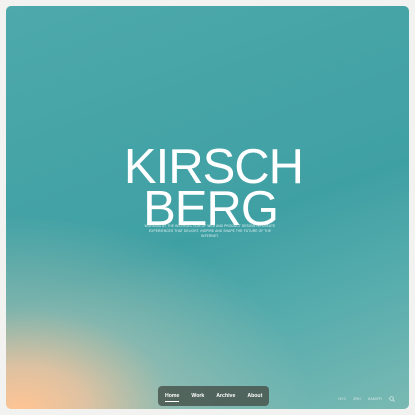 The width and height of the screenshot is (415, 415). Describe the element at coordinates (197, 396) in the screenshot. I see `nav-item-work: Work` at that location.